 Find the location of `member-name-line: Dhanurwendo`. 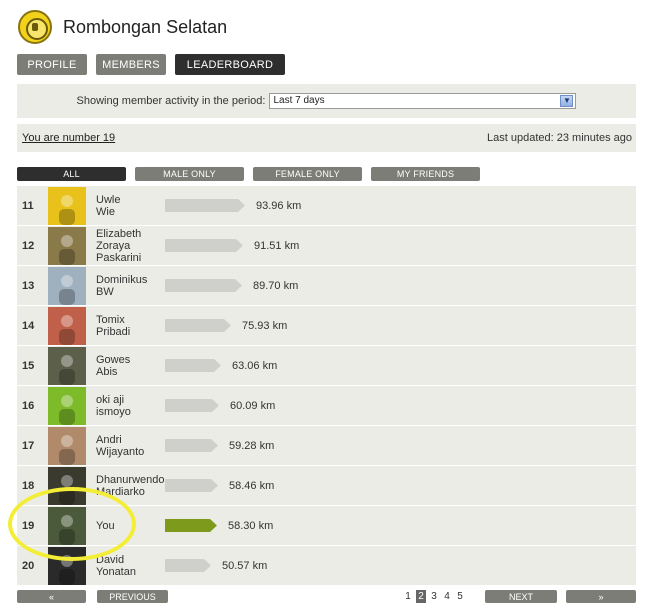

member-name-line: Dhanurwendo is located at coordinates (130, 480).